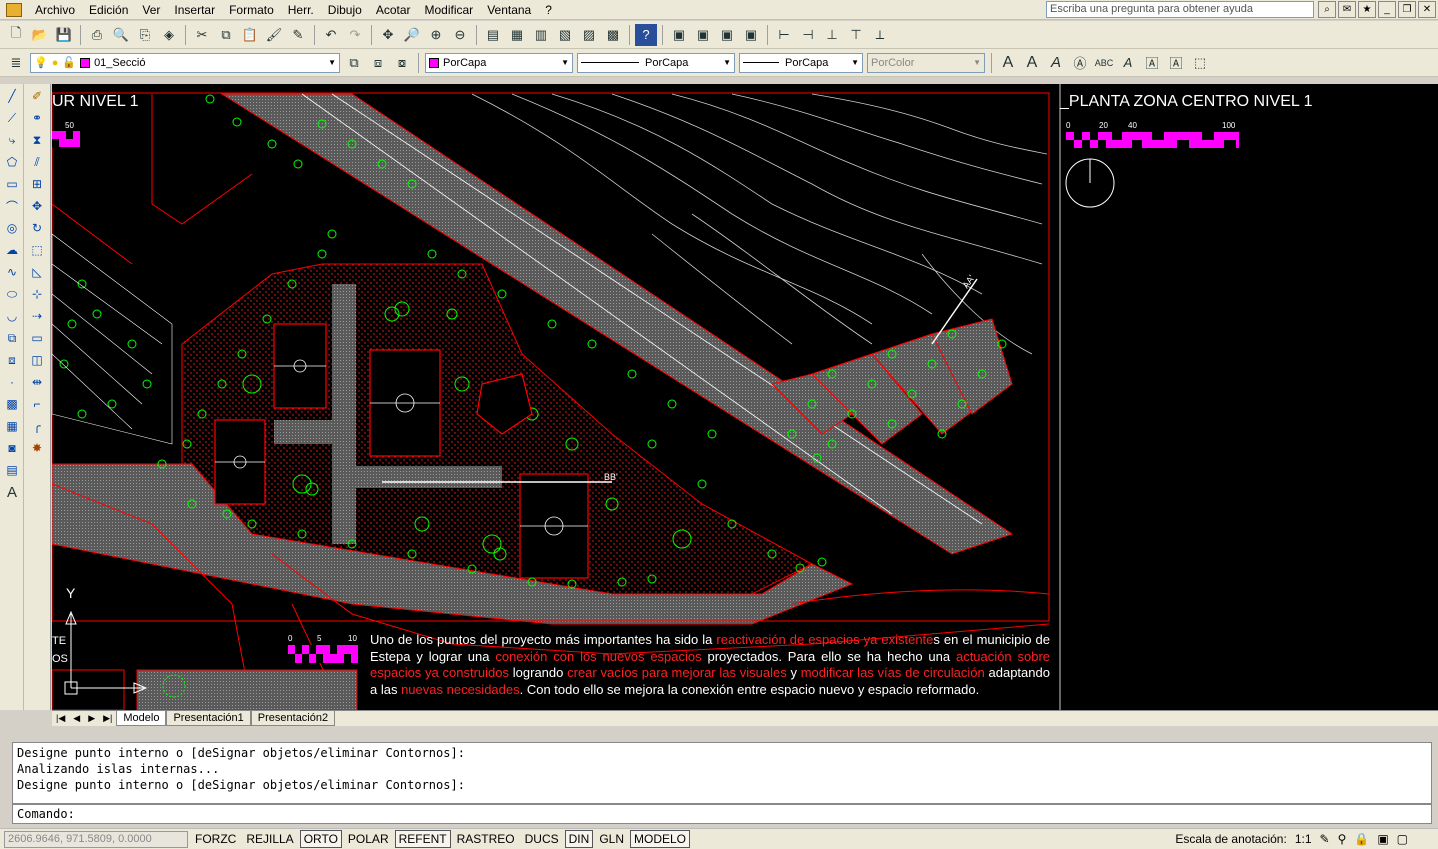 This screenshot has height=849, width=1438. What do you see at coordinates (107, 718) in the screenshot?
I see `last-tab-icon: ▶|` at bounding box center [107, 718].